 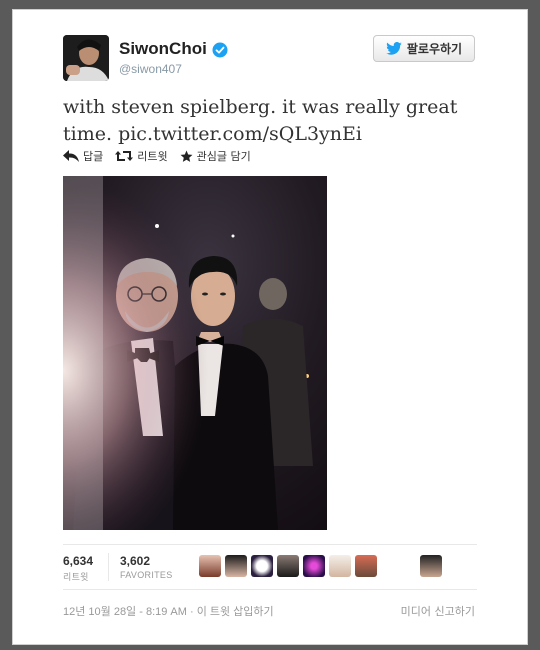 What do you see at coordinates (438, 611) in the screenshot?
I see `report-media-link: 미디어 신고하기` at bounding box center [438, 611].